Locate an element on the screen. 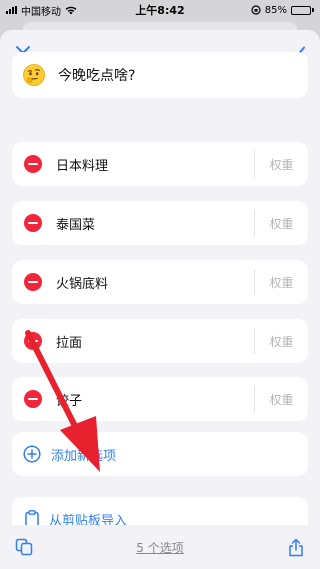  option-count-link: 5 个选项 is located at coordinates (159, 547).